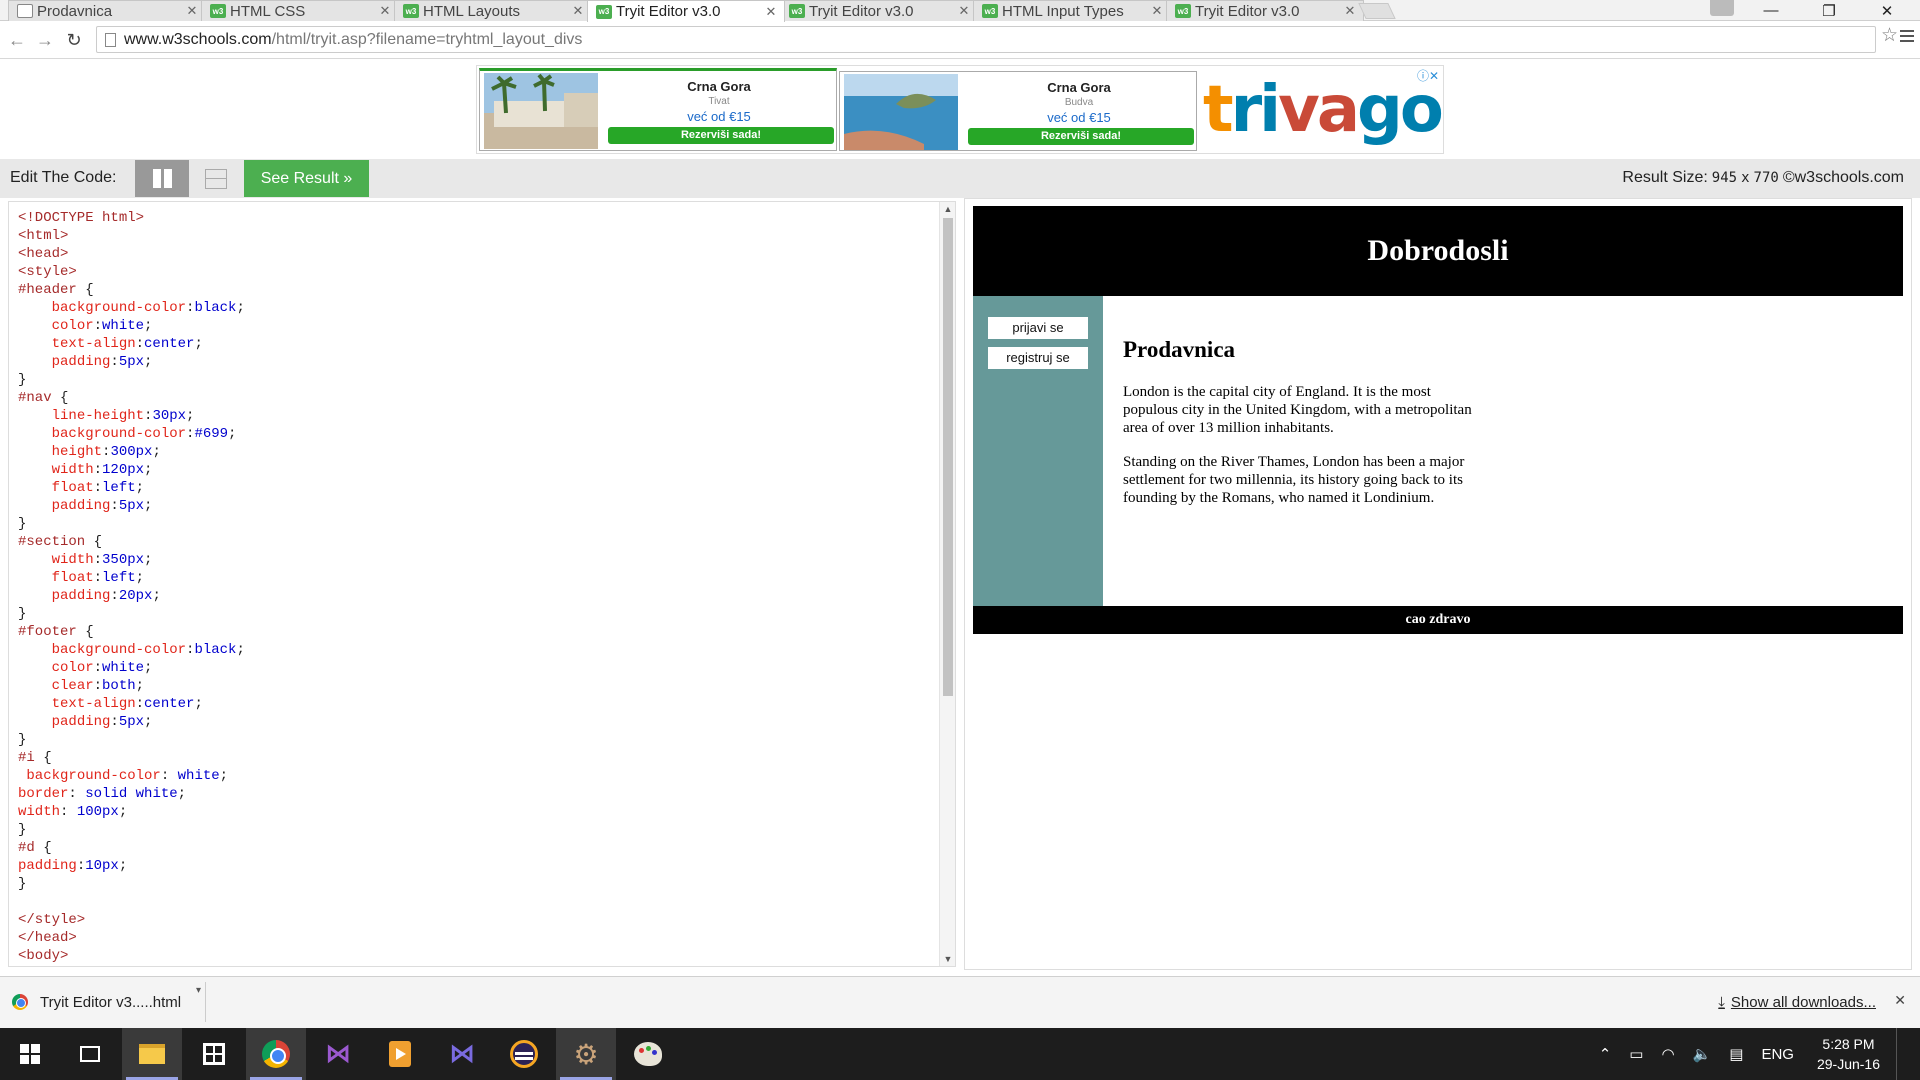  Describe the element at coordinates (17, 40) in the screenshot. I see `back-icon: ←` at that location.